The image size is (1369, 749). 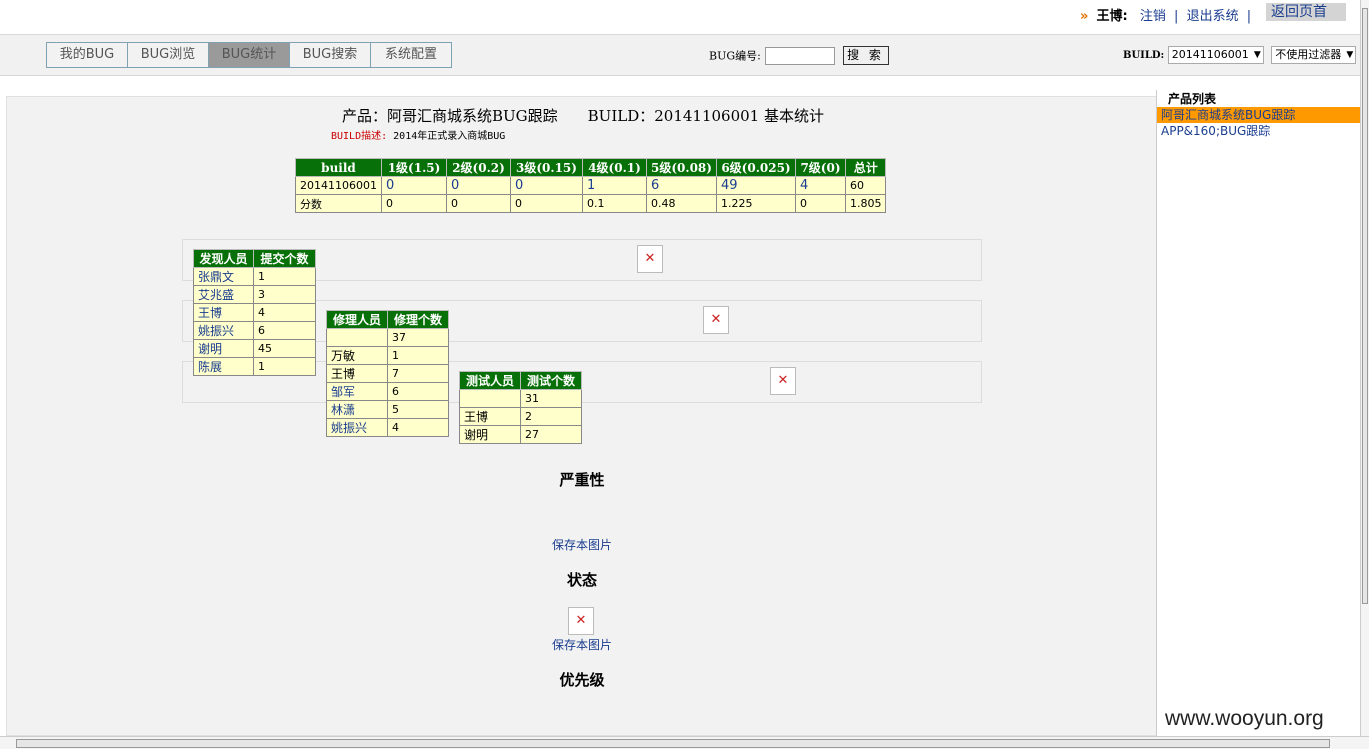 I want to click on table-cell: 31, so click(x=551, y=398).